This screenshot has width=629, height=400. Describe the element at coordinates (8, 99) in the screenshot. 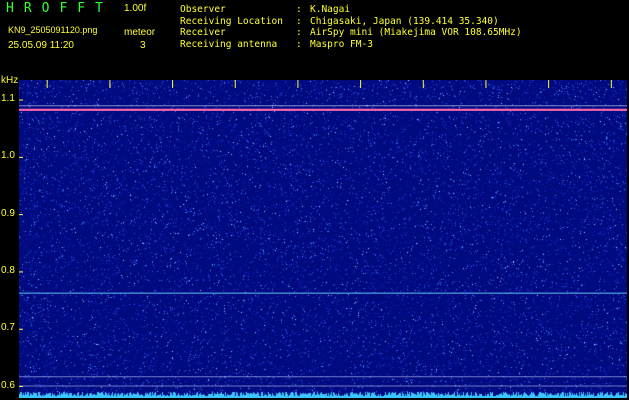

I see `y-label-1.1: 1.1` at that location.